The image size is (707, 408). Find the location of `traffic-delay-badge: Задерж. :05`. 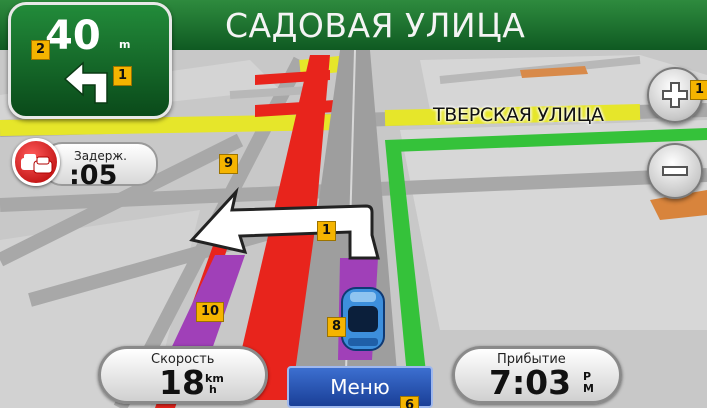

traffic-delay-badge: Задерж. :05 is located at coordinates (85, 164).